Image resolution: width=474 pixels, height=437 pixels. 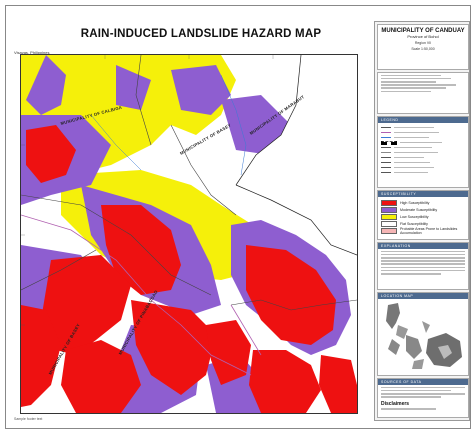 I want to click on scale-label: Scale 1:50,000, so click(x=423, y=49).